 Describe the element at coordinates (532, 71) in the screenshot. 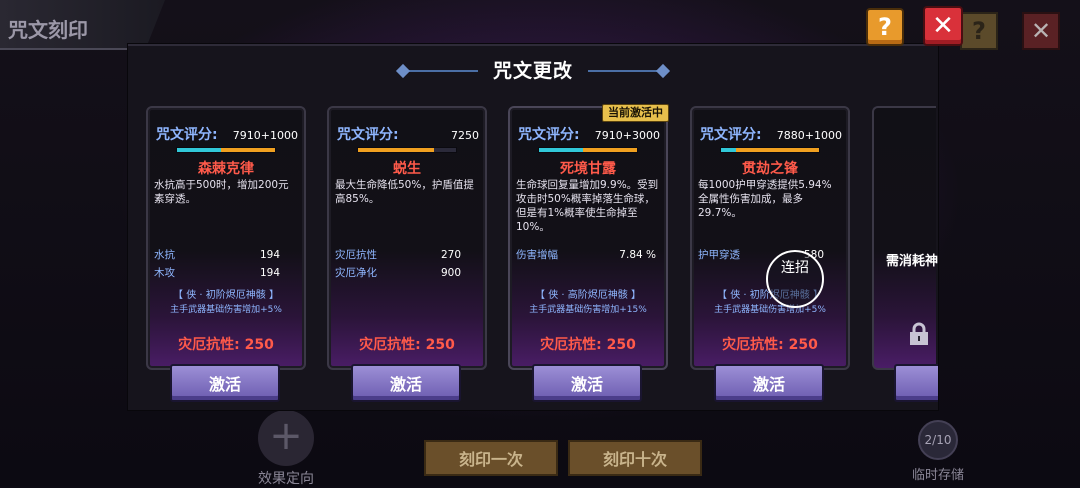

I see `dialog-title: 咒文更改` at that location.